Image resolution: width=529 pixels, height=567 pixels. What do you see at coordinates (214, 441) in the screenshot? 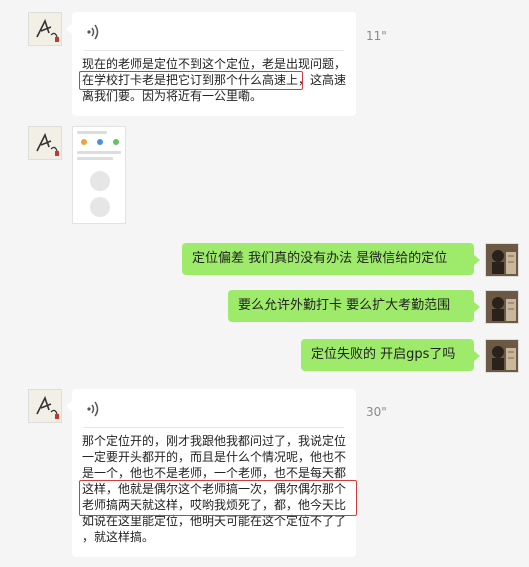
I see `transcript-line: 那个定位开的，刚才我跟他我都问过了，我说定位` at bounding box center [214, 441].